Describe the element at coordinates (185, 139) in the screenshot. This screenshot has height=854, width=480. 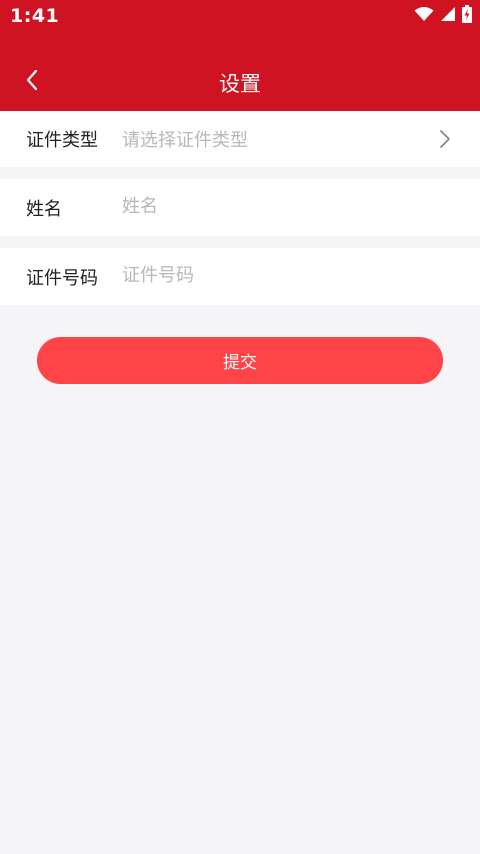
I see `id-type-select: 请选择证件类型` at that location.